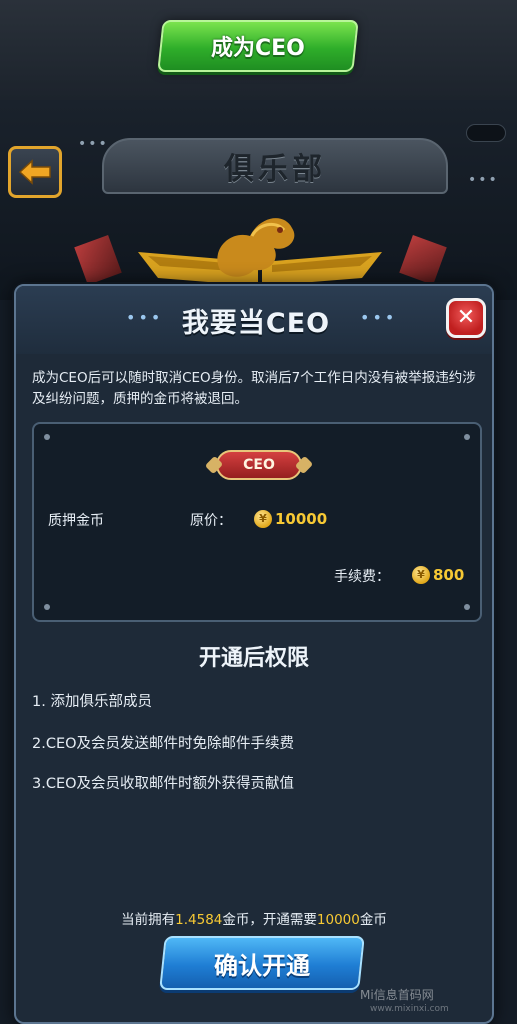 This screenshot has width=517, height=1024. What do you see at coordinates (163, 744) in the screenshot?
I see `permission-item: 2.CEO及会员发送邮件时免除邮件手续费` at bounding box center [163, 744].